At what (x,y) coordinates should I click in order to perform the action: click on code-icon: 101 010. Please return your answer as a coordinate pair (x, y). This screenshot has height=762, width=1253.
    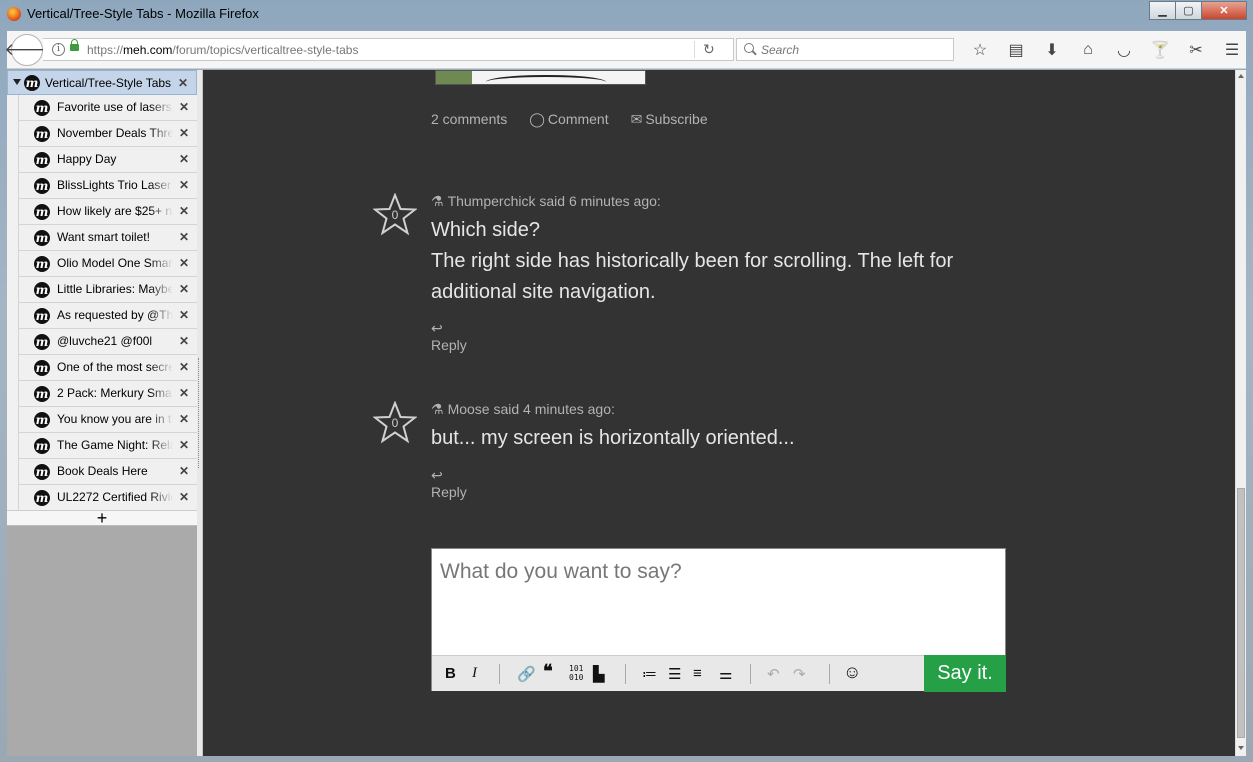
    Looking at the image, I should click on (576, 673).